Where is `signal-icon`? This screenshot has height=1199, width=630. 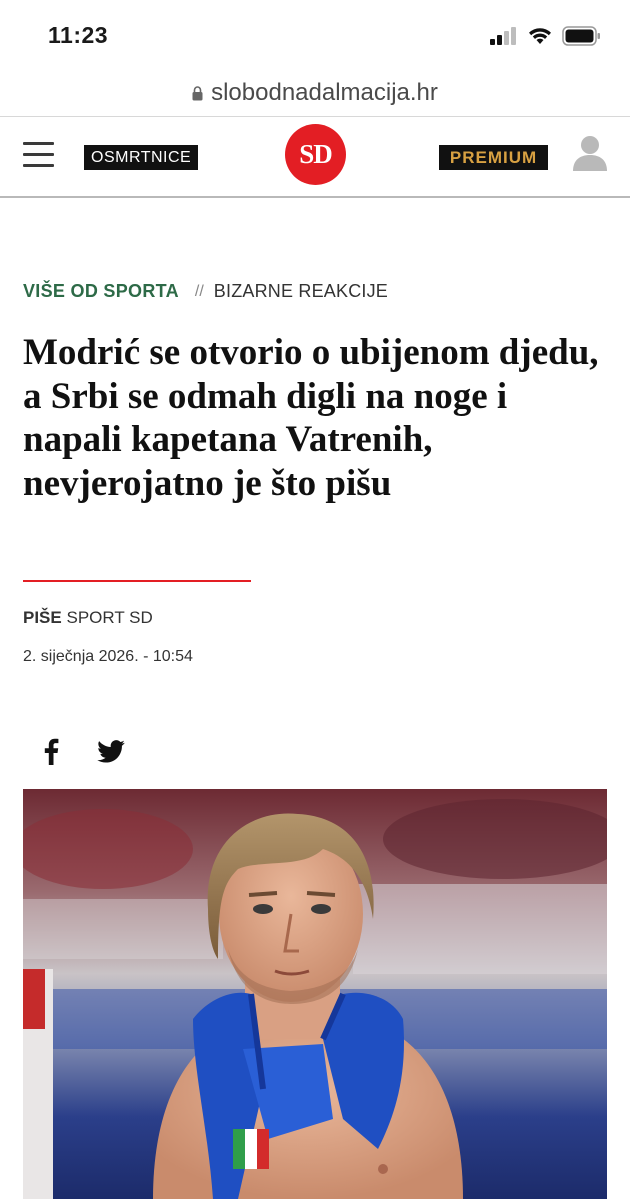
signal-icon is located at coordinates (503, 36).